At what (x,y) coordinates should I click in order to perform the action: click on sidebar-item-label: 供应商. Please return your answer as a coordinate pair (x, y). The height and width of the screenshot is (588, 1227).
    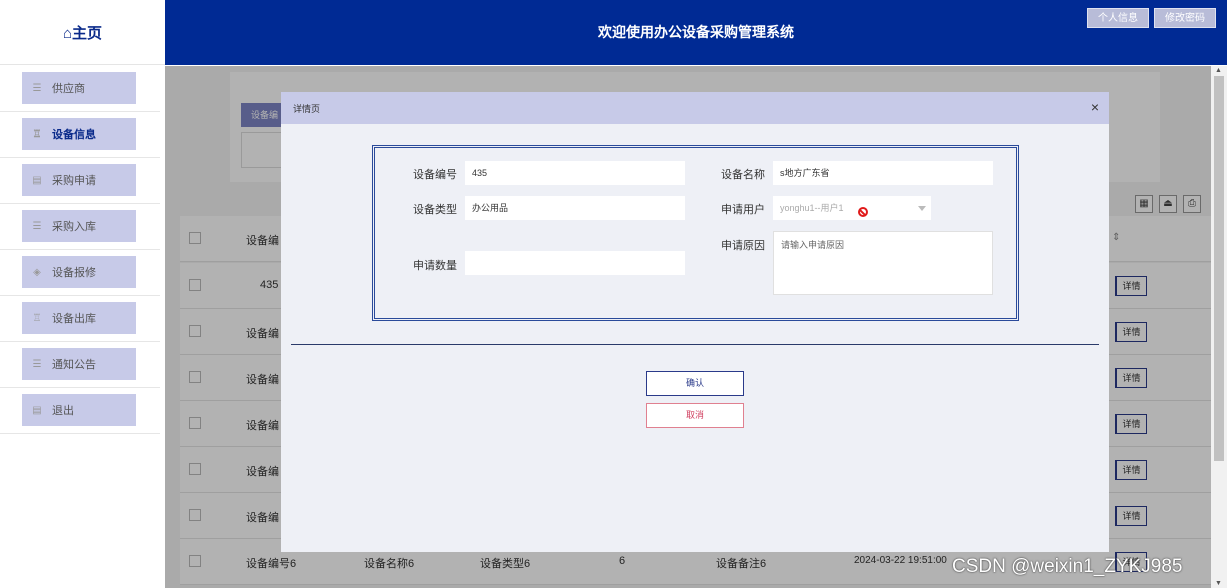
    Looking at the image, I should click on (68, 89).